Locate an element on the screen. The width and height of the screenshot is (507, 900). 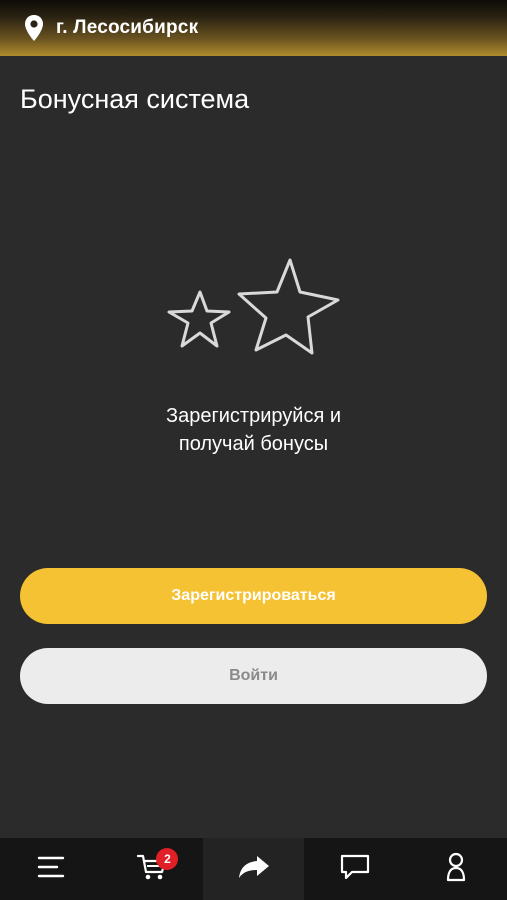
promo-line-2: получай бонусы is located at coordinates (253, 444).